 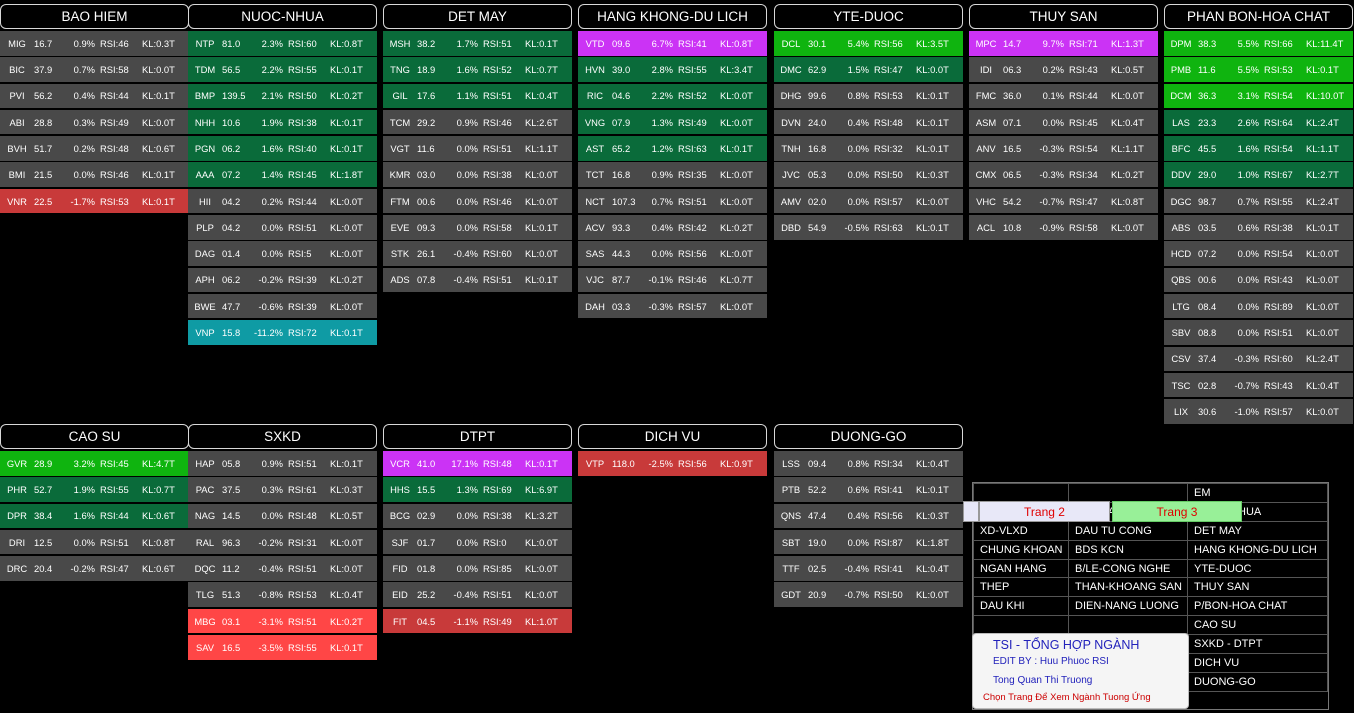 What do you see at coordinates (1258, 43) in the screenshot?
I see `stock-row: DPM 38.3 5.5% RSI:66 KL:11.4T` at bounding box center [1258, 43].